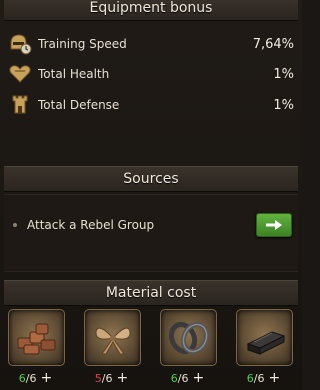 The image size is (320, 390). I want to click on equipment-bonus-title: Equipment bonus, so click(151, 8).